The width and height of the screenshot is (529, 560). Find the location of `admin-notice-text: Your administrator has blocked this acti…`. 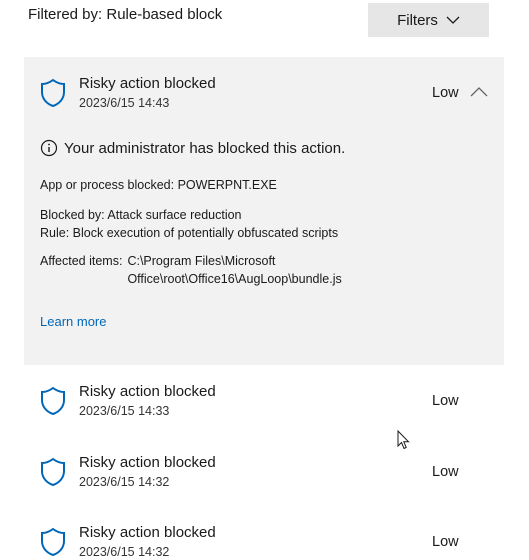

admin-notice-text: Your administrator has blocked this acti… is located at coordinates (205, 148).